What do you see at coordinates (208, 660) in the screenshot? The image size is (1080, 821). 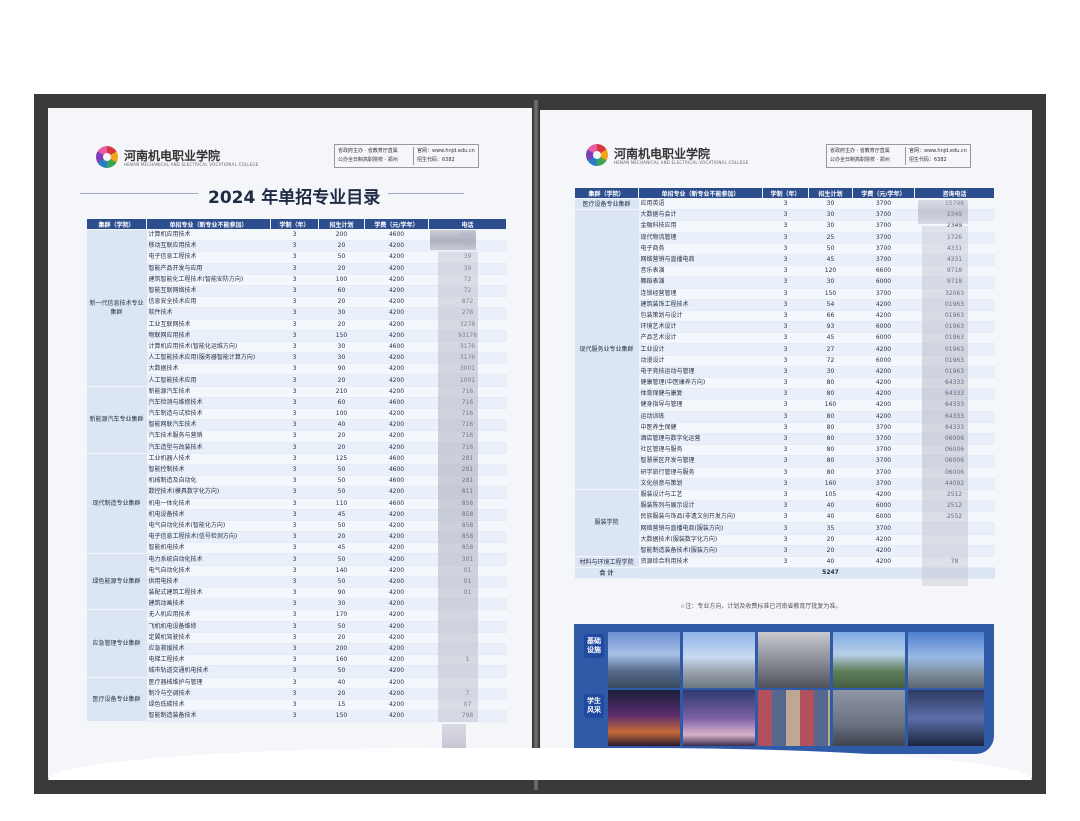 I see `major-name: 电梯工程技术` at bounding box center [208, 660].